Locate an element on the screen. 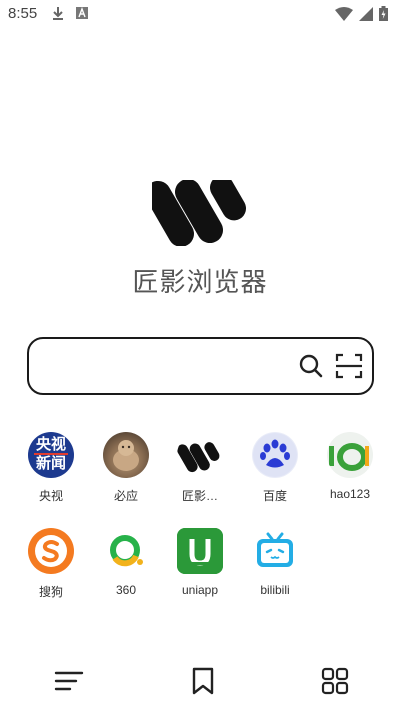  shortcut-360: 360 is located at coordinates (126, 562).